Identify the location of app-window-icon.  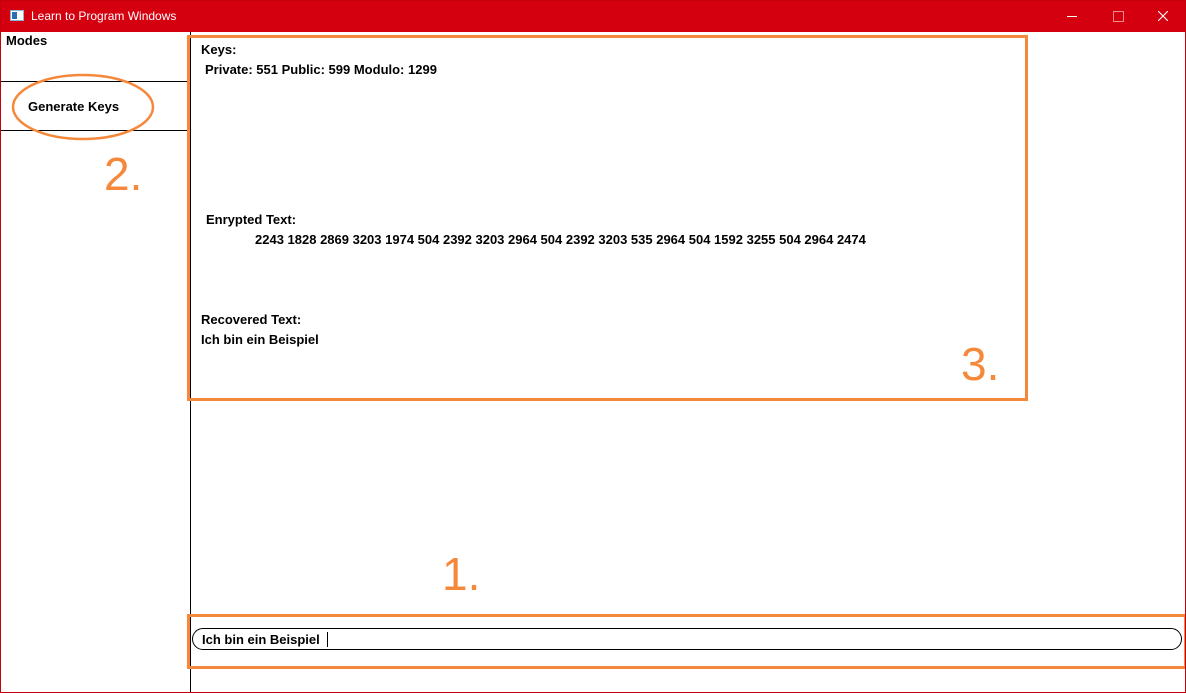
(17, 15).